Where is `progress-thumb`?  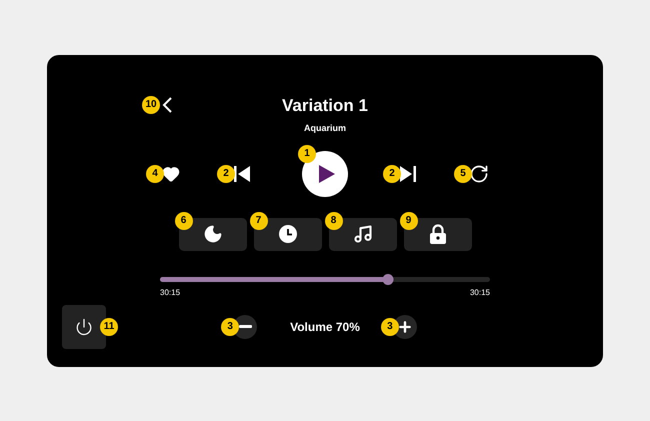
progress-thumb is located at coordinates (388, 279).